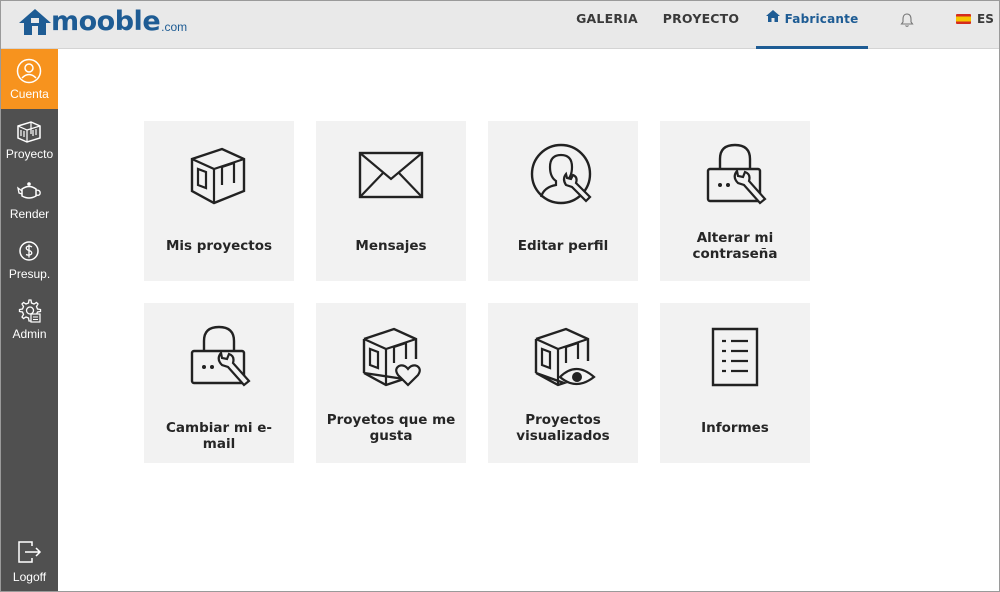 Image resolution: width=1000 pixels, height=592 pixels. Describe the element at coordinates (29, 251) in the screenshot. I see `dollar-icon` at that location.